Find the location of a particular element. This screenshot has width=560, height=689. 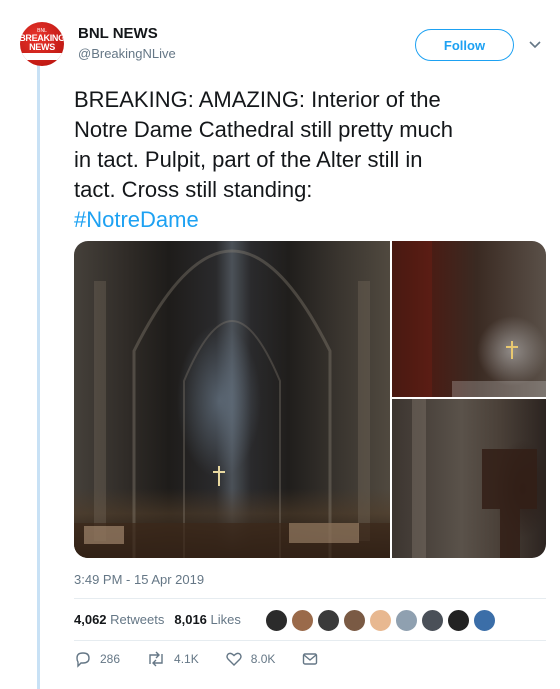

tweet-timestamp: 3:49 PM - 15 Apr 2019 is located at coordinates (139, 579).